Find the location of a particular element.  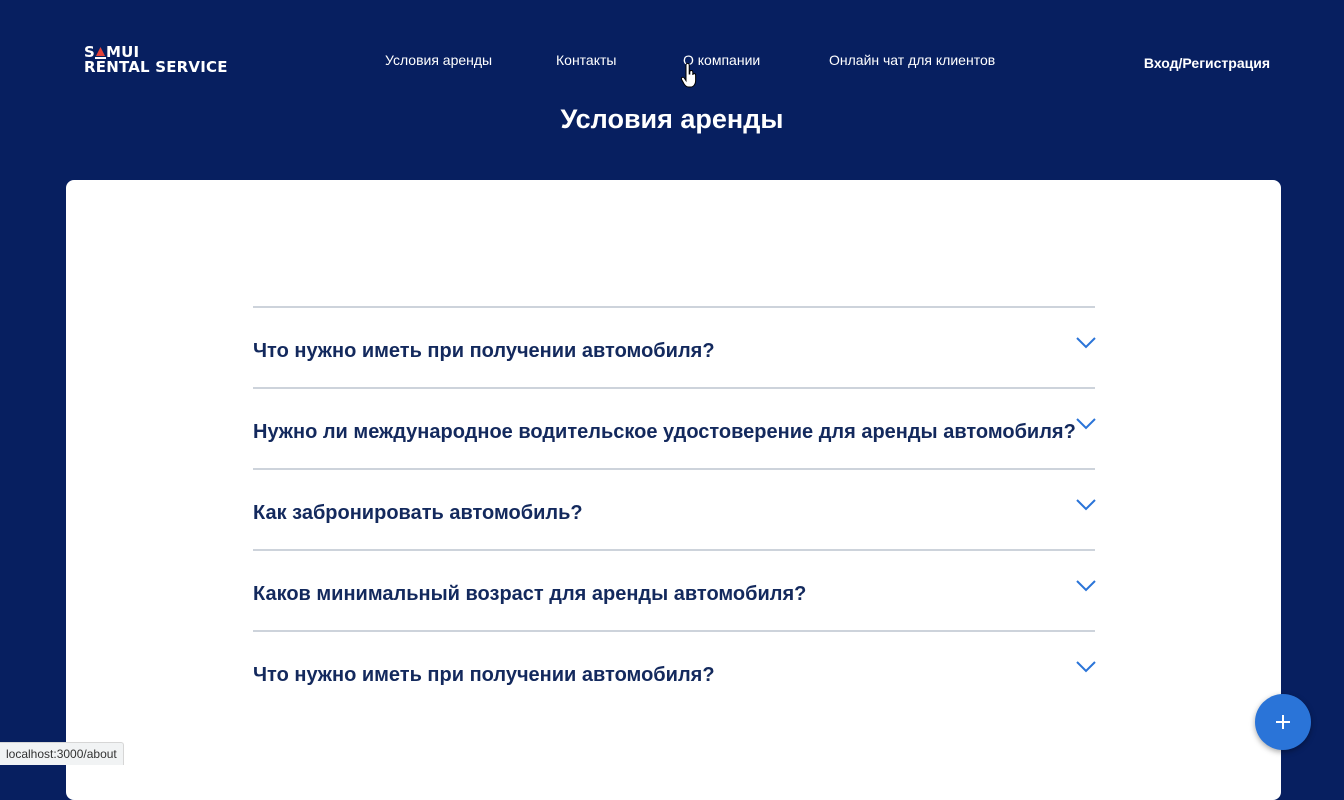

status-bar-url: localhost:3000/about is located at coordinates (62, 753).